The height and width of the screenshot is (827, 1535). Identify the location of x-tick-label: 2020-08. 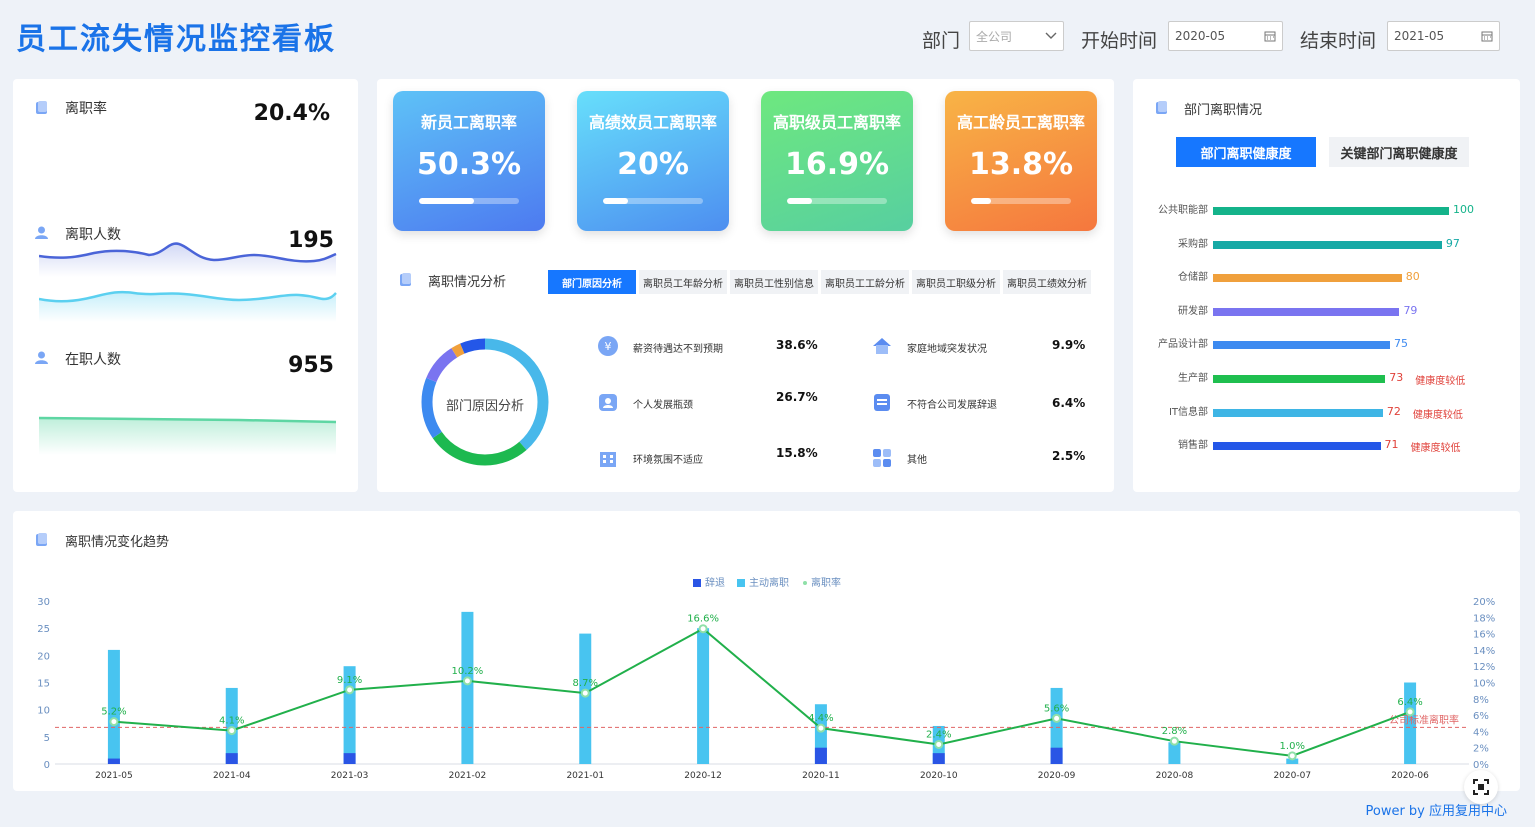
(1175, 776).